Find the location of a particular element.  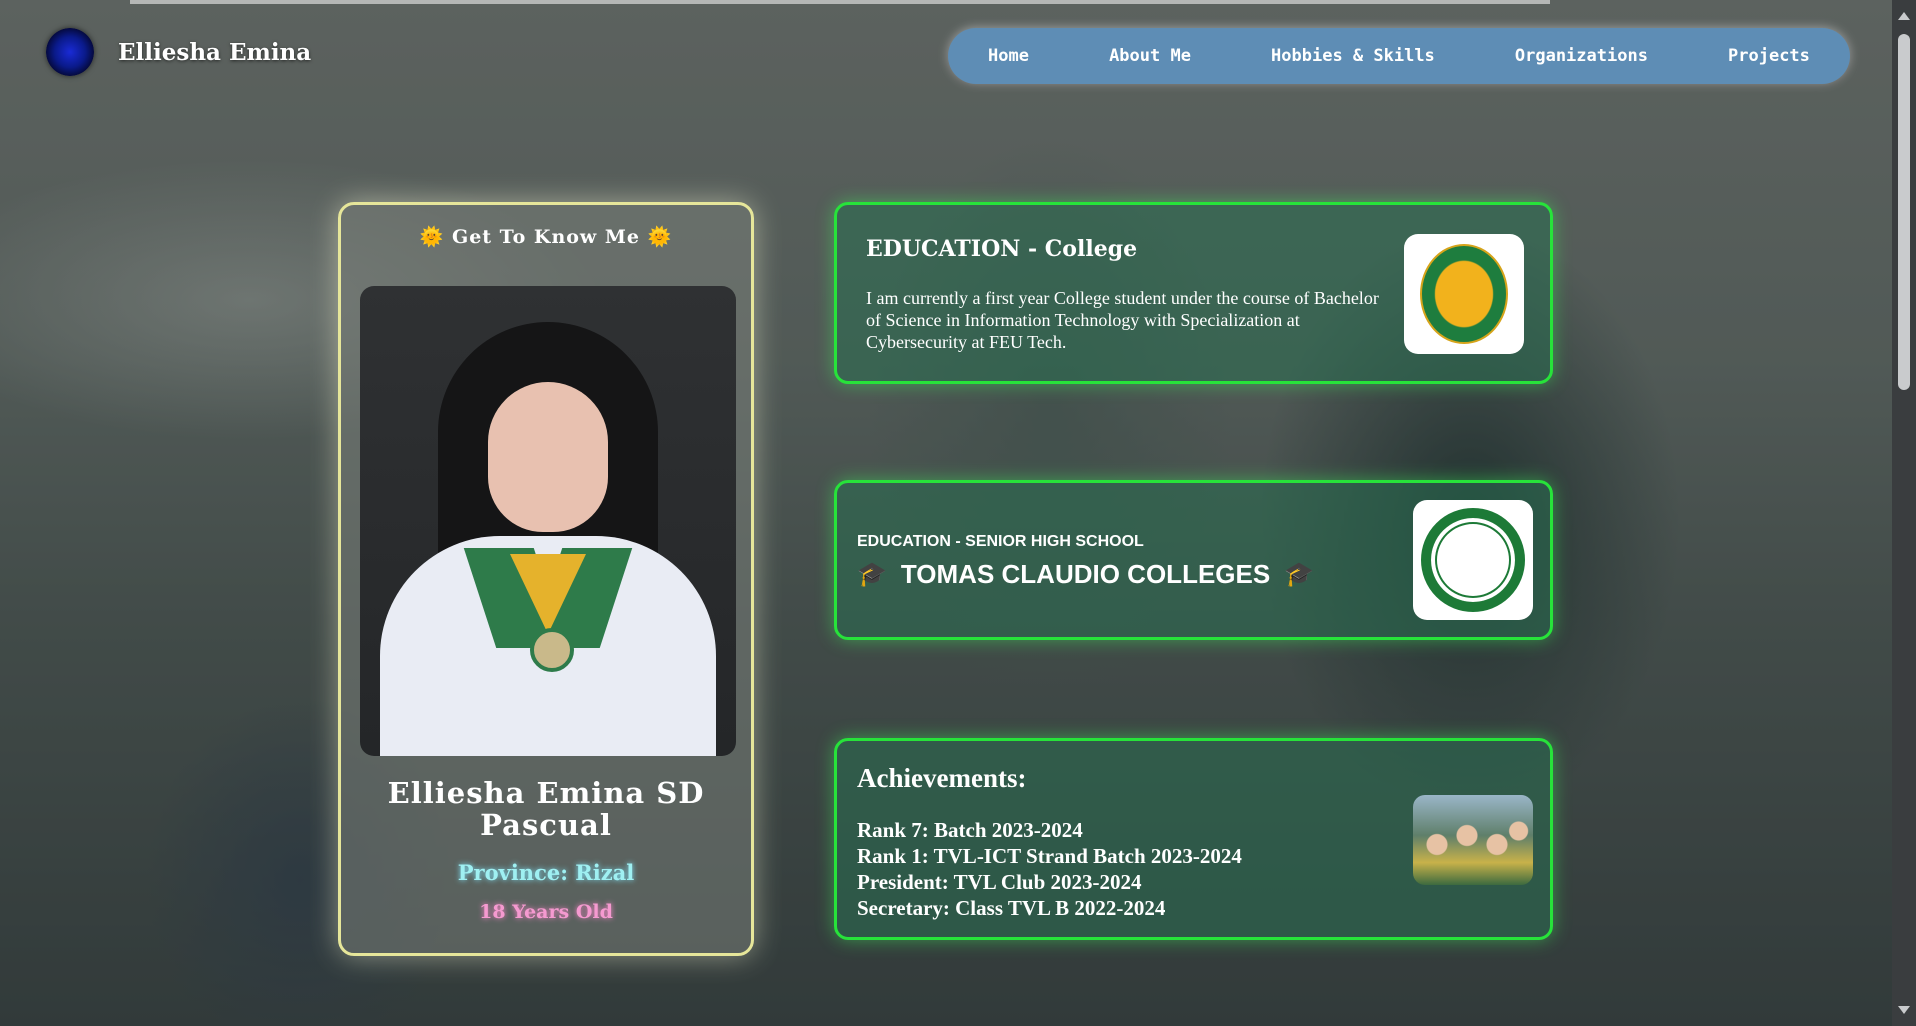

tcc-seal-icon is located at coordinates (1473, 560).